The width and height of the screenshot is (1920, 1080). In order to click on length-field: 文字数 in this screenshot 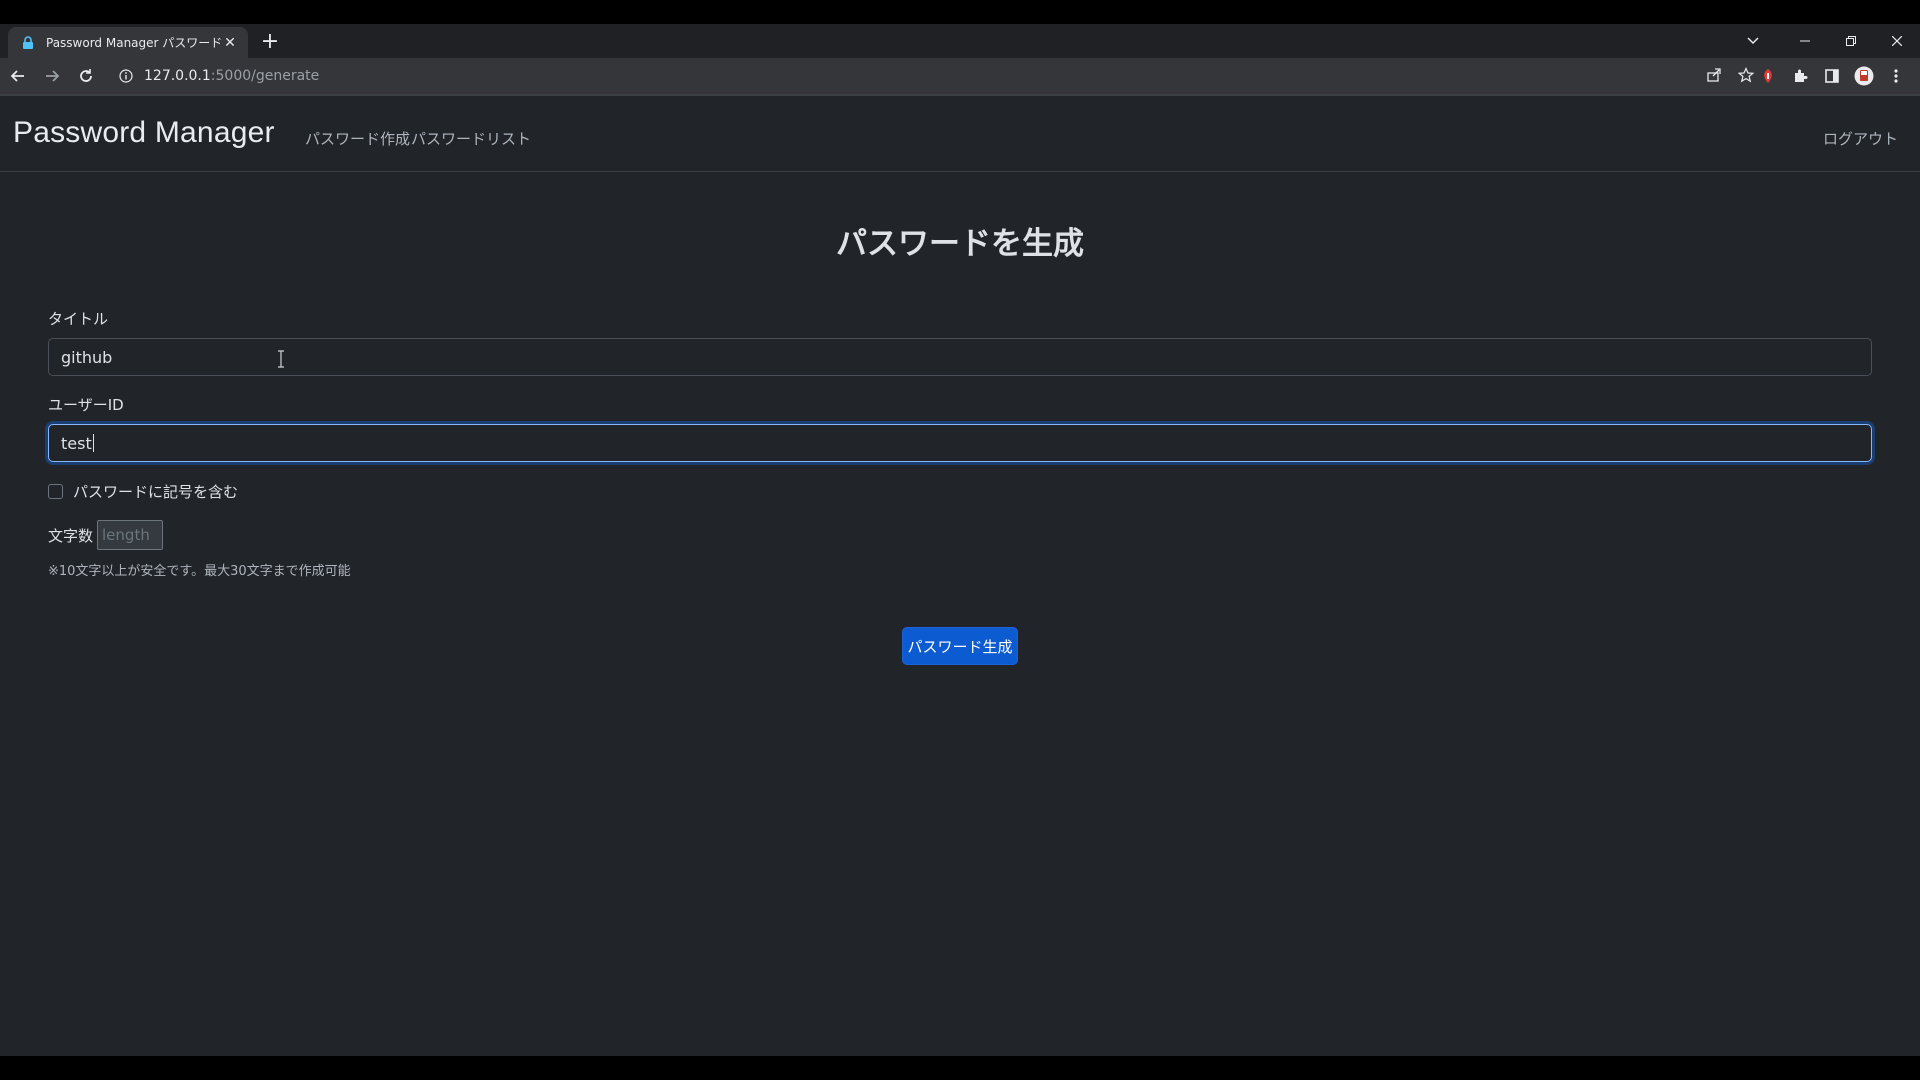, I will do `click(106, 535)`.